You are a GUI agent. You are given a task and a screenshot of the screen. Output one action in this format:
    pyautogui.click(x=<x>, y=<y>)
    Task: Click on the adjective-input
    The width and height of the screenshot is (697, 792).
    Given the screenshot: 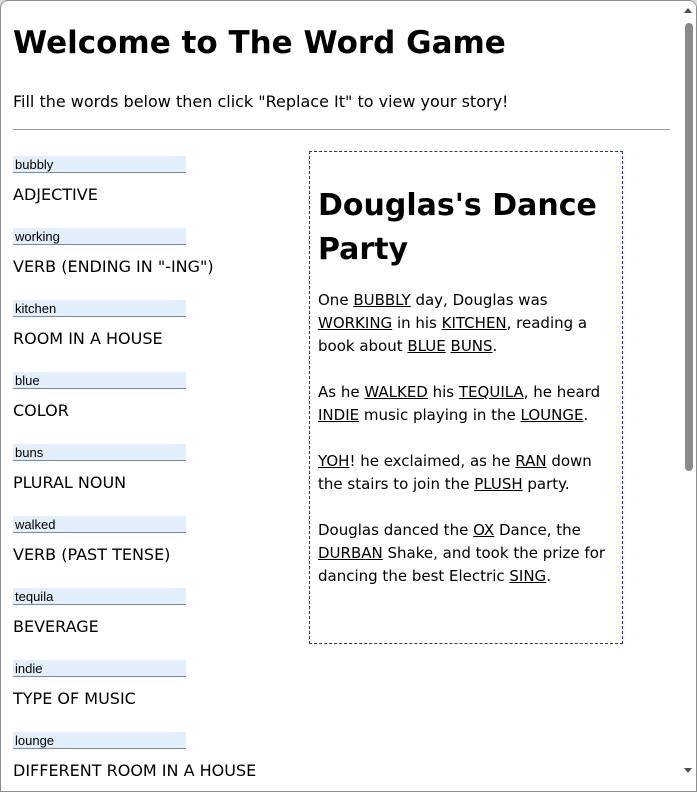 What is the action you would take?
    pyautogui.click(x=99, y=164)
    